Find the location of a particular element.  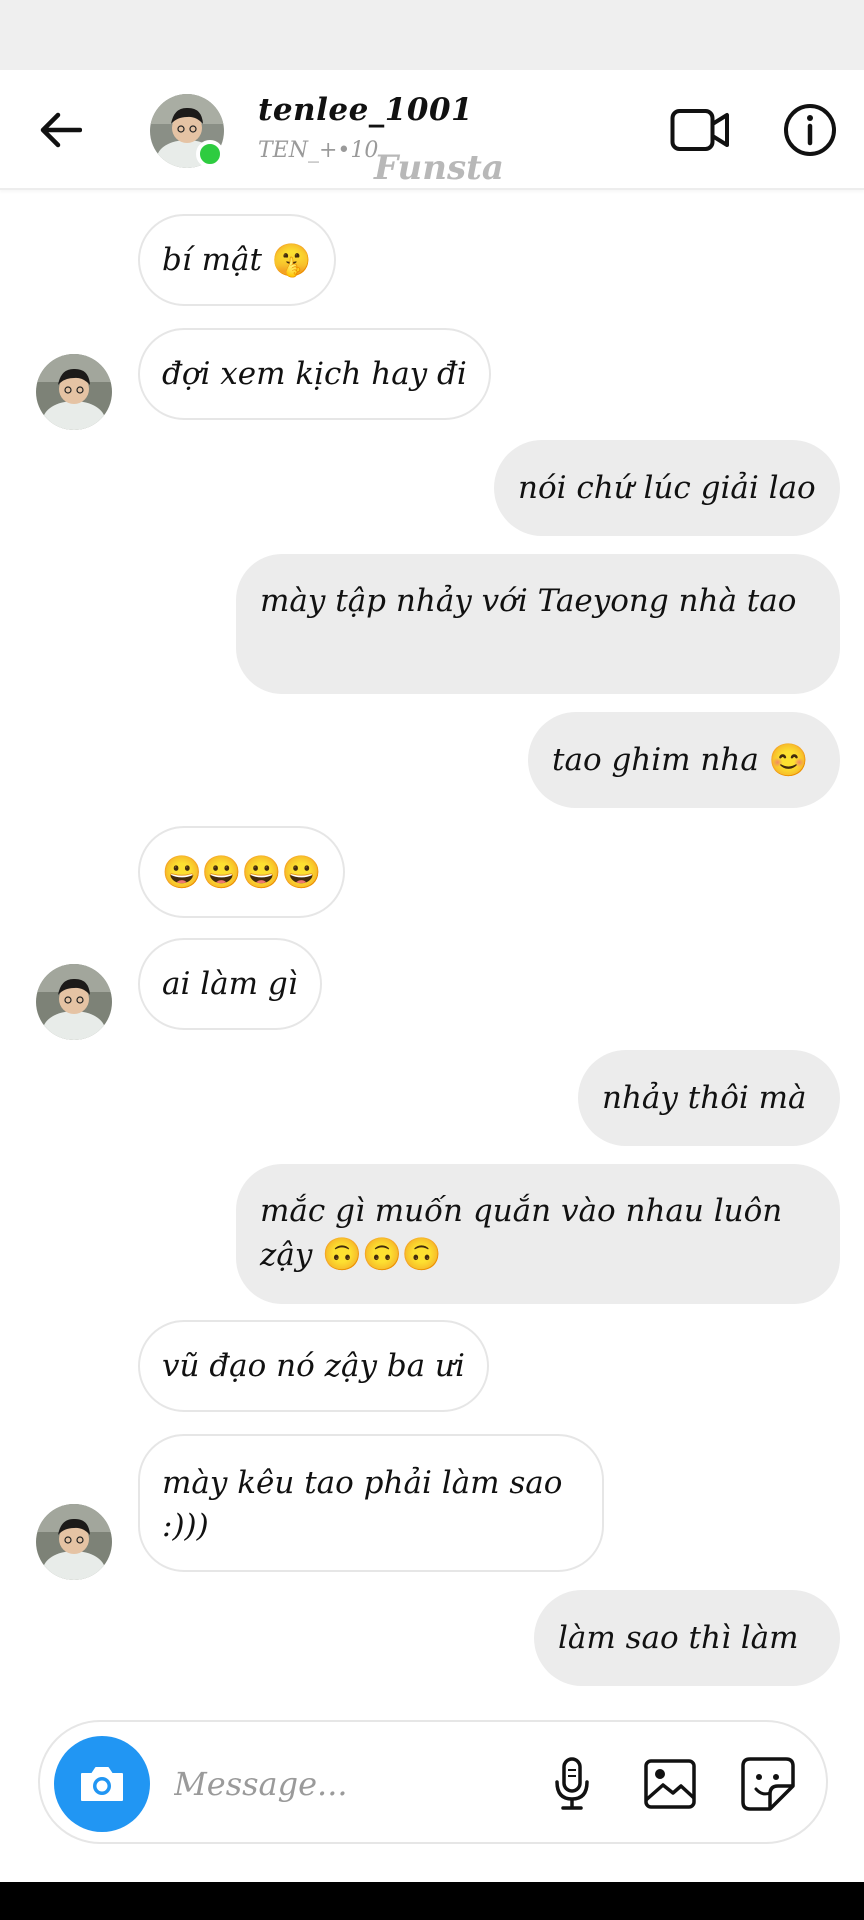

message-bubble: ai làm gì is located at coordinates (230, 984).